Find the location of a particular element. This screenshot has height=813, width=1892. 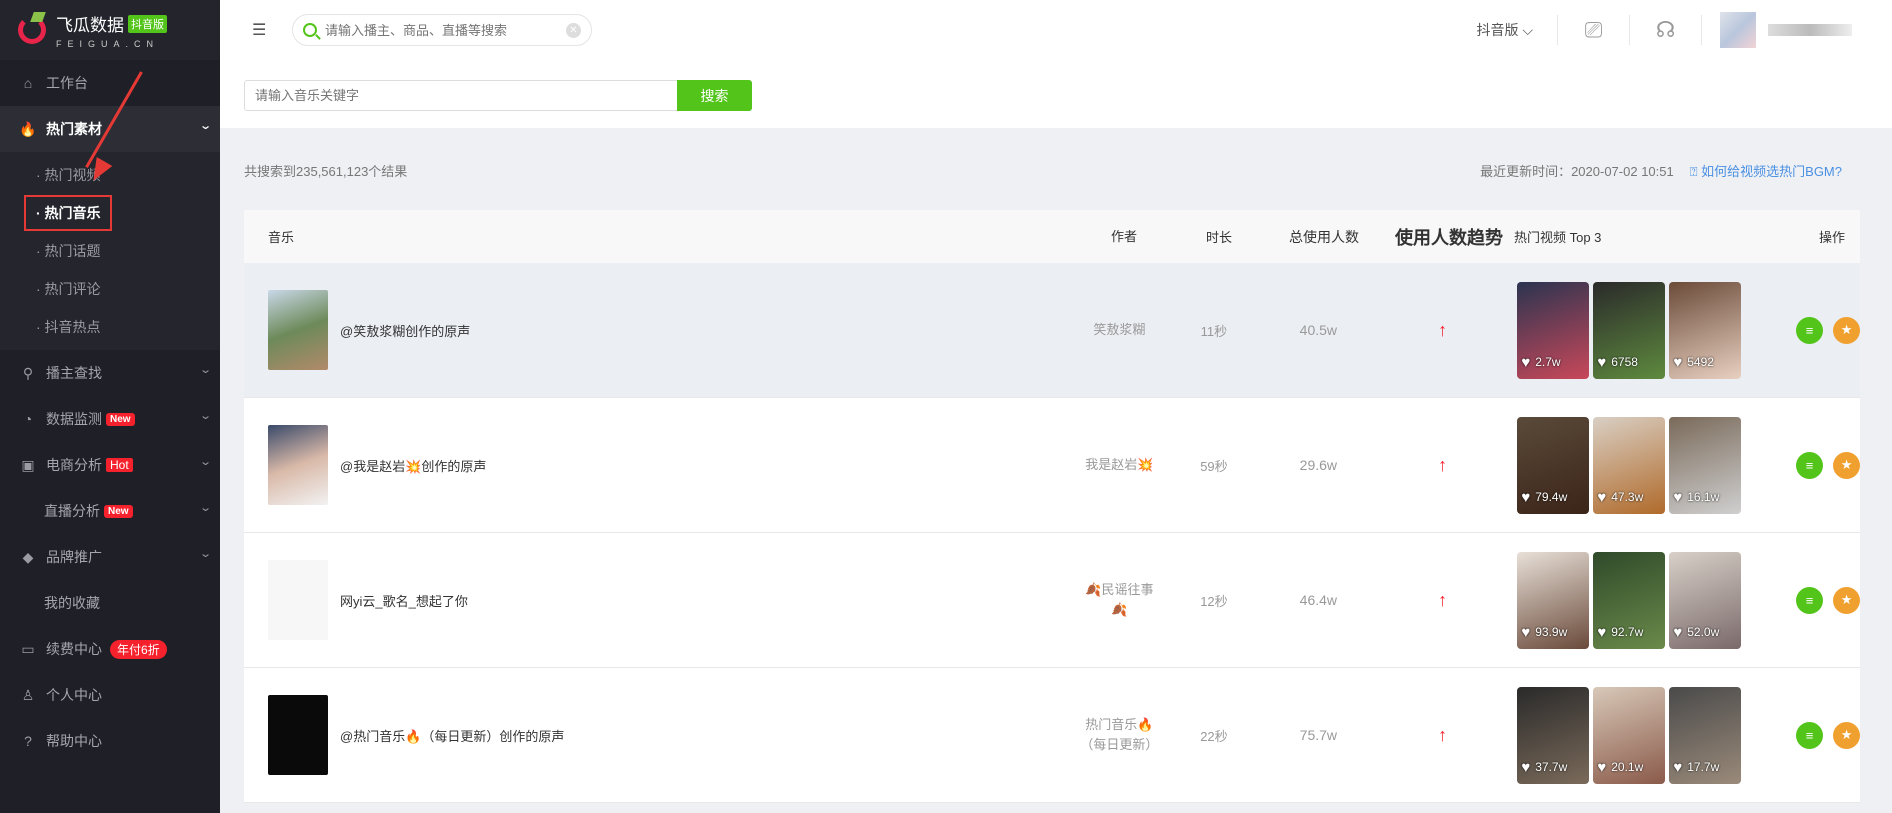

author: 笑敖浆糊 is located at coordinates (1120, 330).